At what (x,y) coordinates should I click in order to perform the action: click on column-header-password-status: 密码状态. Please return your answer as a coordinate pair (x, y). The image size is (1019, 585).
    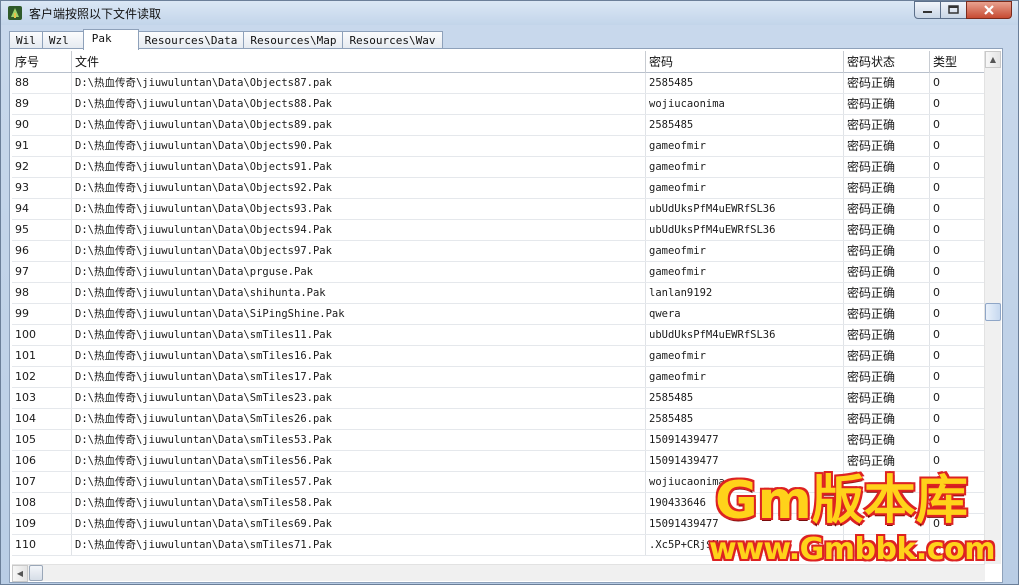
    Looking at the image, I should click on (887, 62).